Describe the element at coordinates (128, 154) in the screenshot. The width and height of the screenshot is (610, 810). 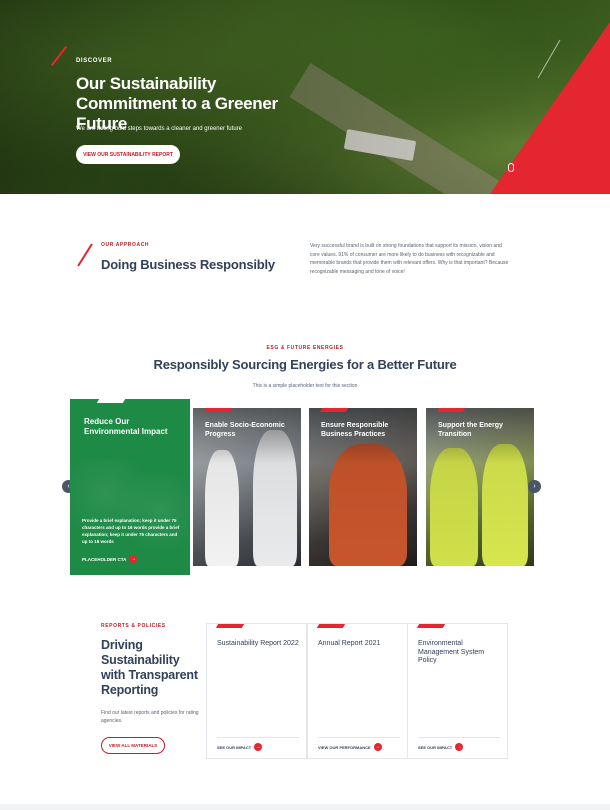
I see `view-sustainability-report-button: VIEW OUR SUSTAINABILITY REPORT` at that location.